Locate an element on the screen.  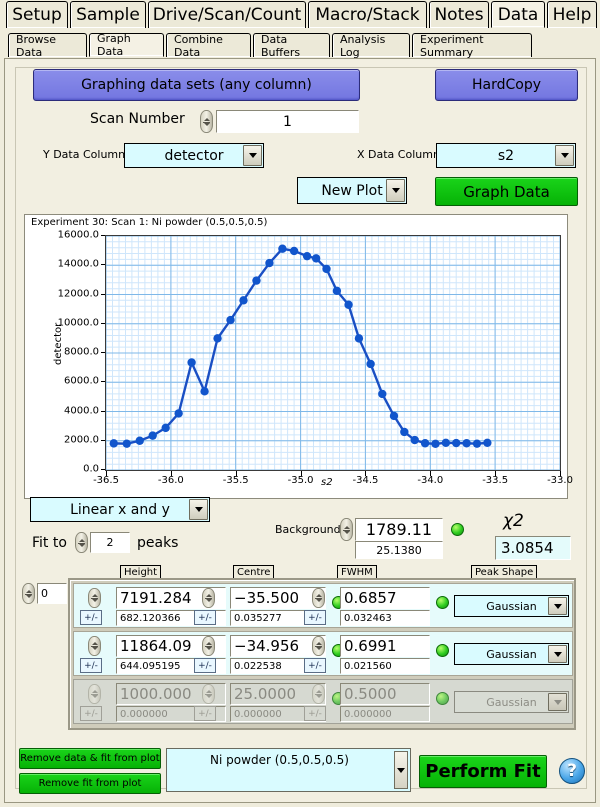
sub-tab-experiment-summary: Experiment Summary is located at coordinates (472, 46).